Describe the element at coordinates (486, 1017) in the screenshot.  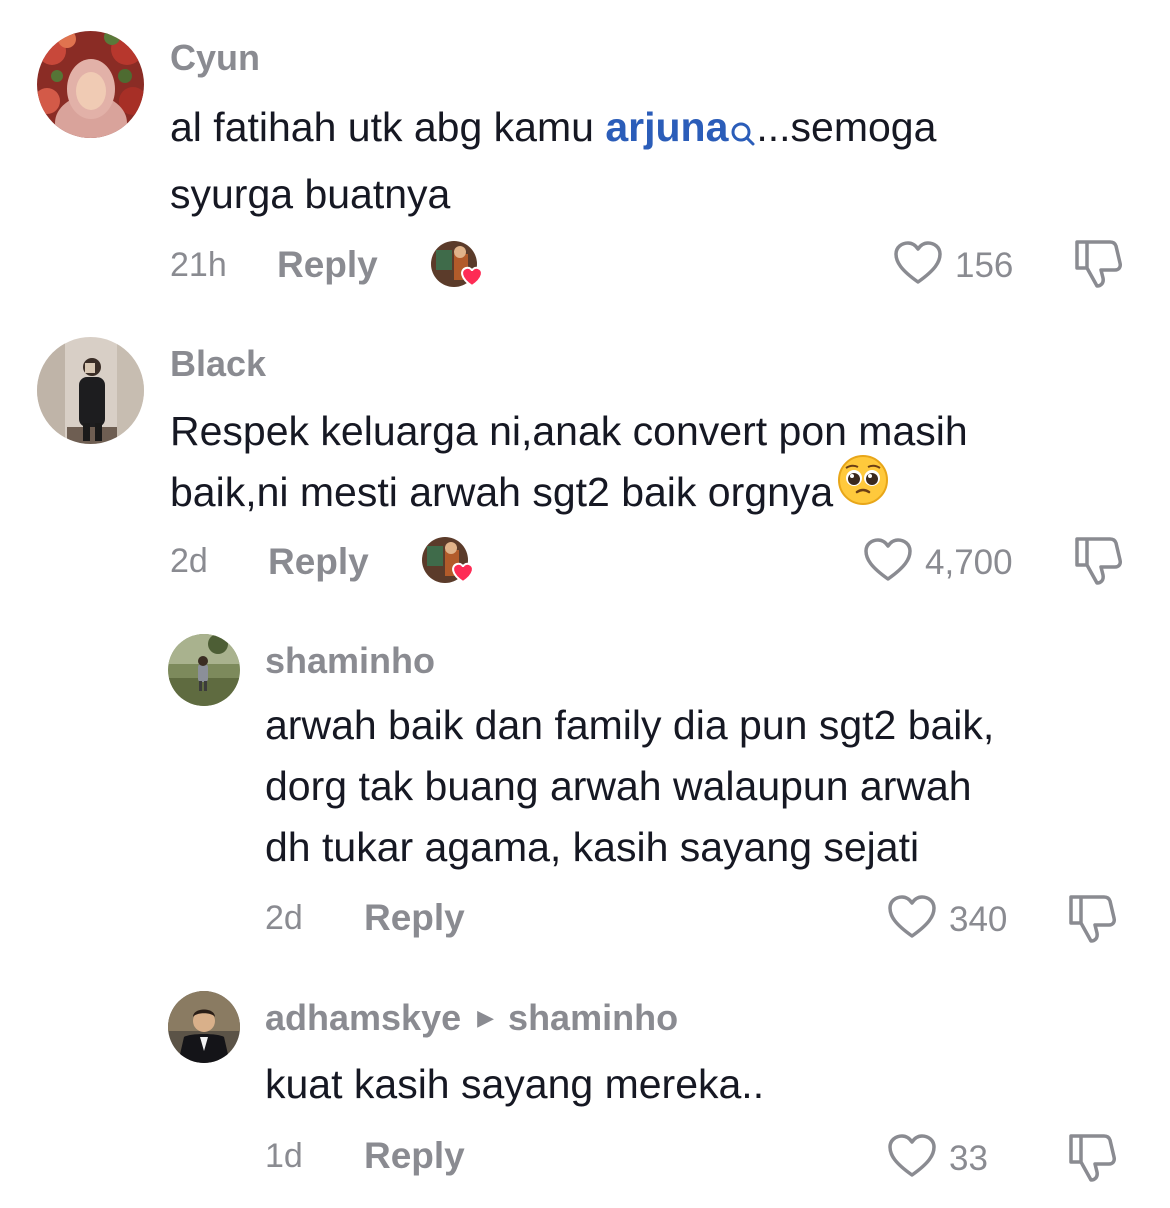
I see `reply-arrow-icon: ▶` at that location.